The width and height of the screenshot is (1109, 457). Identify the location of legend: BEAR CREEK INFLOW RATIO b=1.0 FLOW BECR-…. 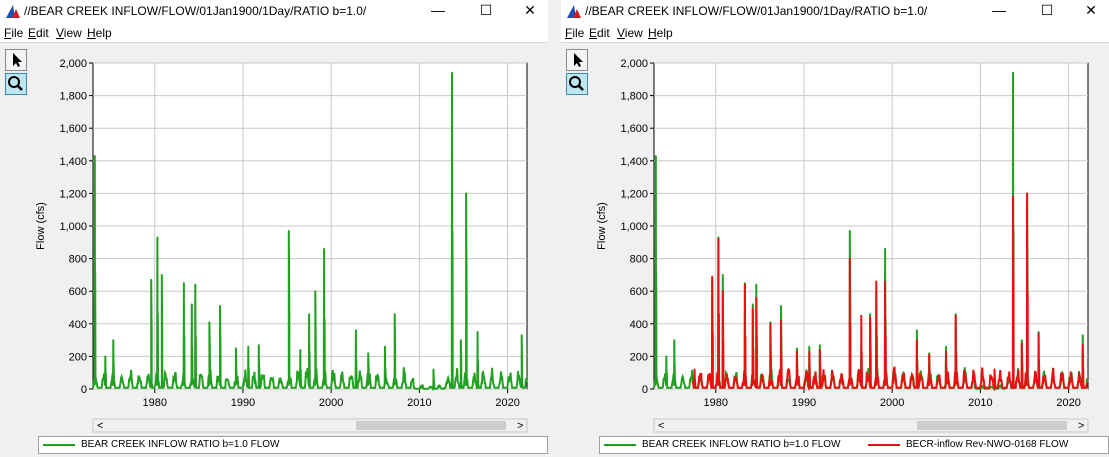
(854, 445).